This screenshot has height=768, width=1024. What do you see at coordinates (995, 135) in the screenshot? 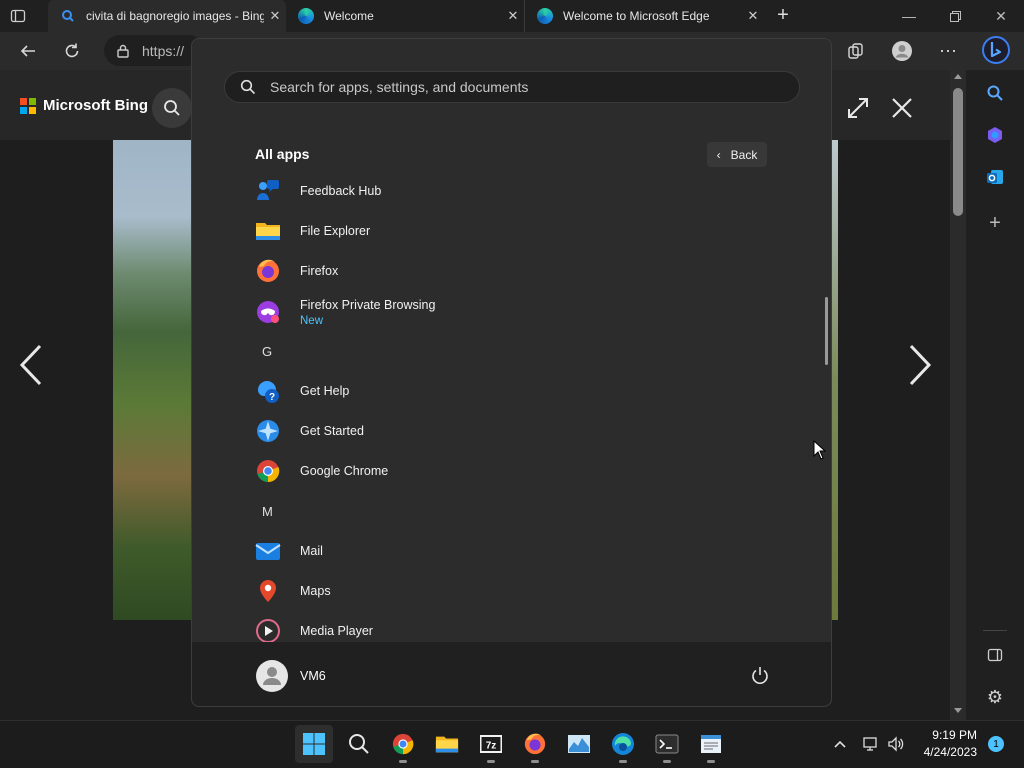
I see `copilot-icon` at bounding box center [995, 135].